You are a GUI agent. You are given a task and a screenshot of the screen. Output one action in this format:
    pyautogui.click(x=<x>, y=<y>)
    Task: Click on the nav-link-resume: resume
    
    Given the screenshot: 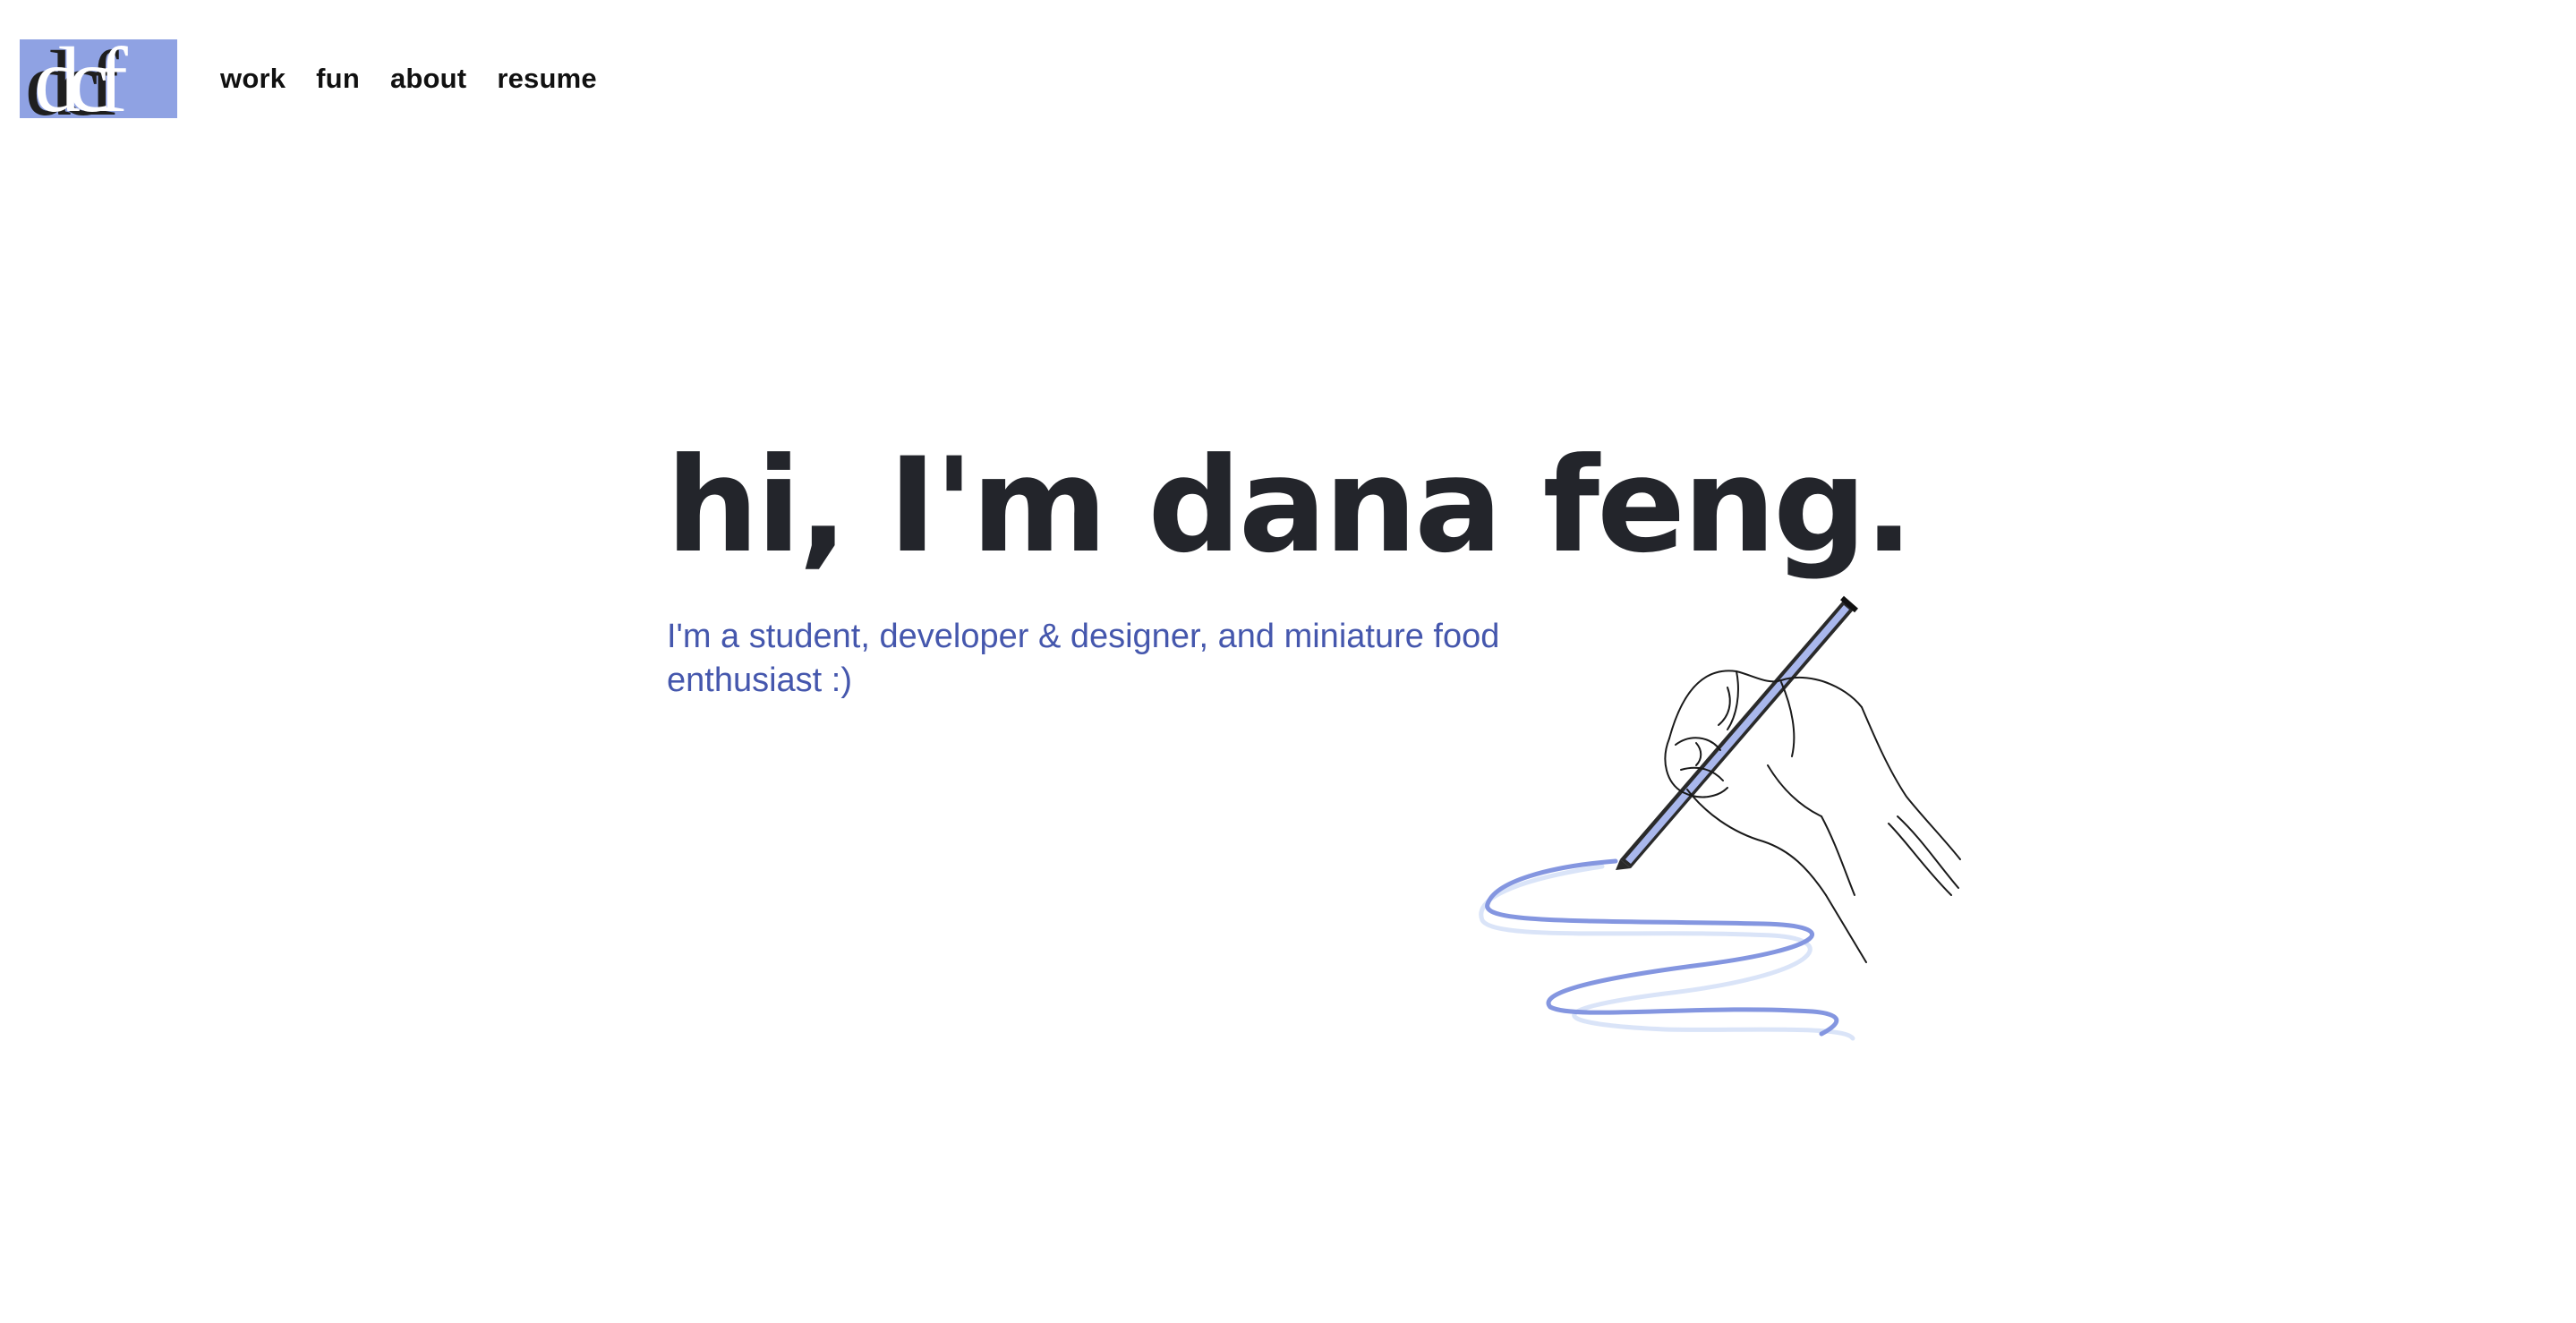 What is the action you would take?
    pyautogui.click(x=547, y=79)
    